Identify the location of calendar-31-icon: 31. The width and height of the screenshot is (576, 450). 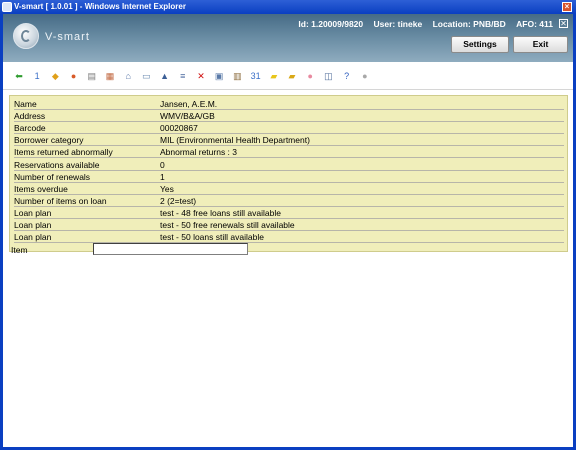
(256, 76).